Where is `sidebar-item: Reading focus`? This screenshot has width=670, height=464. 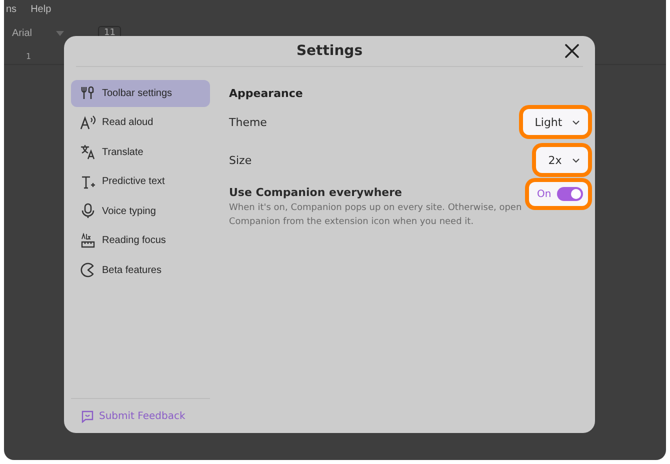
sidebar-item: Reading focus is located at coordinates (140, 241).